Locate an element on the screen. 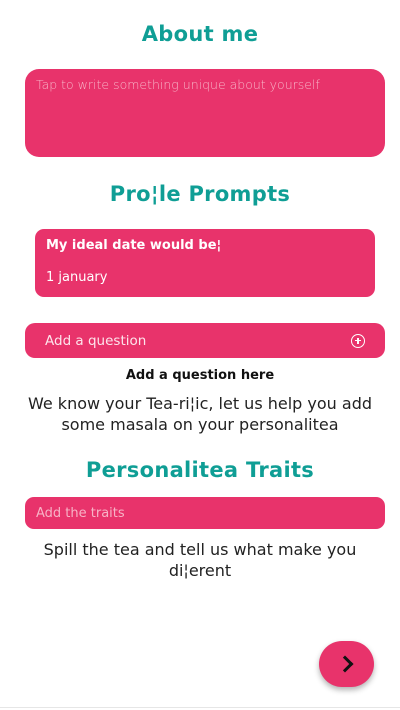 This screenshot has width=400, height=710. next-button is located at coordinates (346, 664).